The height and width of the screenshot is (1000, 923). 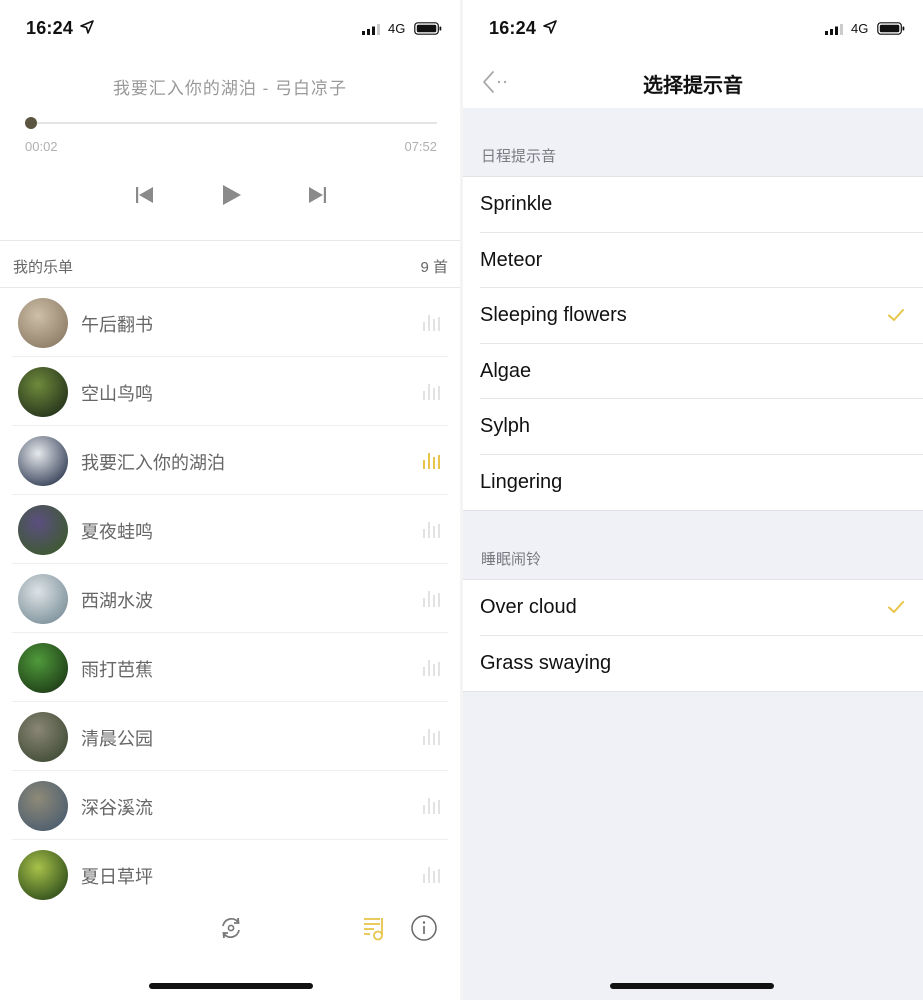 I want to click on play-button, so click(x=231, y=195).